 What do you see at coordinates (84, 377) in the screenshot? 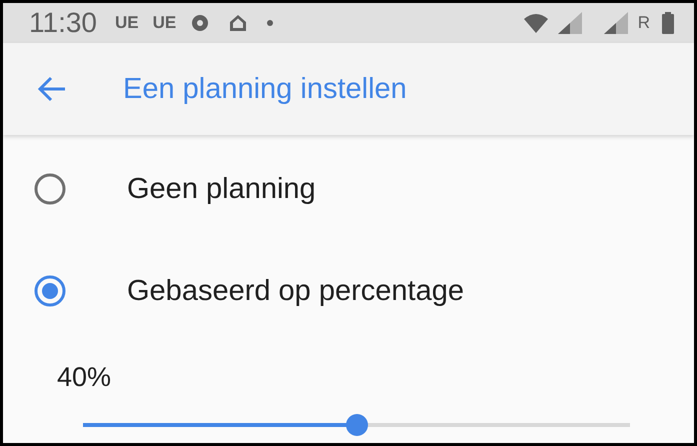
I see `slider-value: 40%` at bounding box center [84, 377].